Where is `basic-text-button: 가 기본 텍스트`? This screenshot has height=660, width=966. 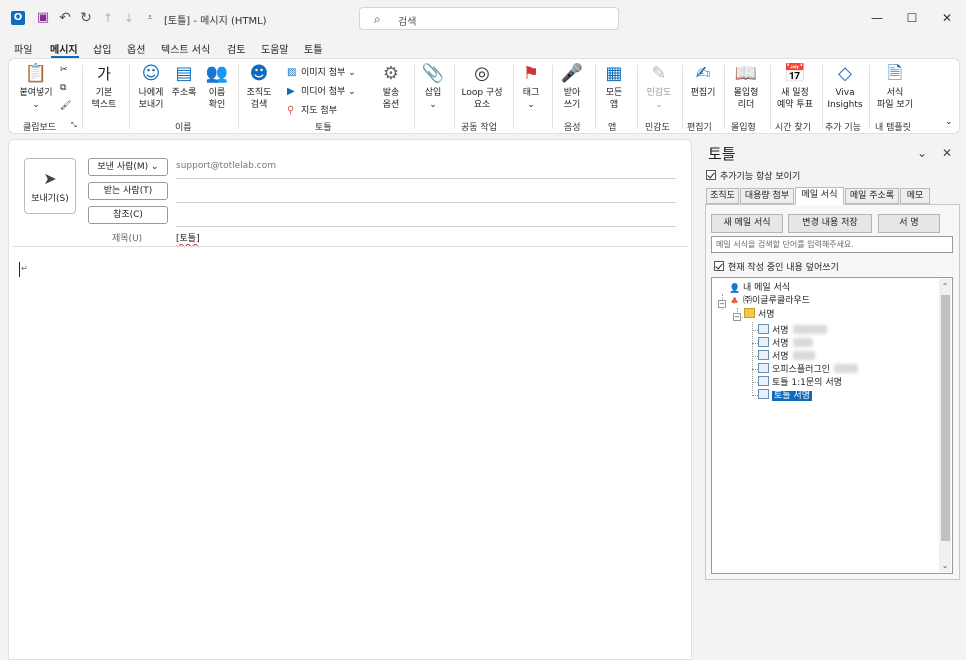
basic-text-button: 가 기본 텍스트 is located at coordinates (104, 87).